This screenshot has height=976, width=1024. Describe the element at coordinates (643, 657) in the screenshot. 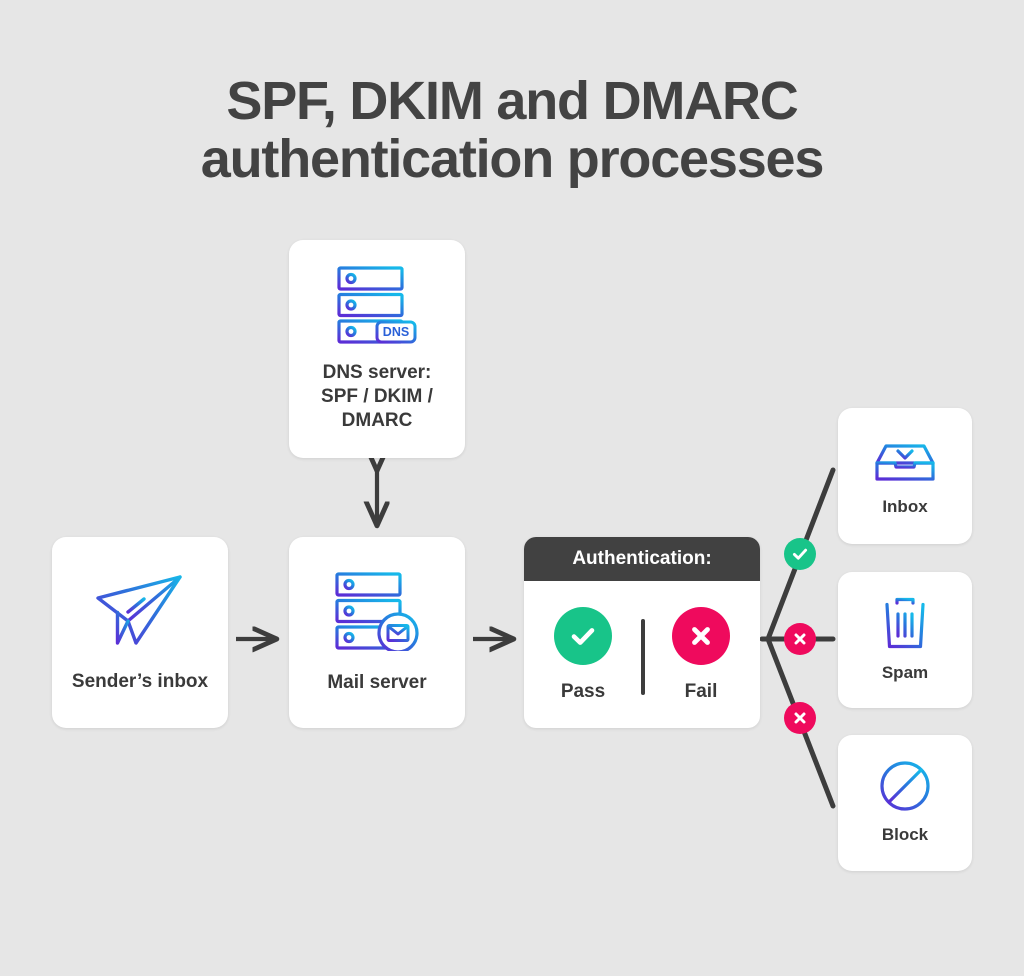

I see `vertical-divider` at that location.